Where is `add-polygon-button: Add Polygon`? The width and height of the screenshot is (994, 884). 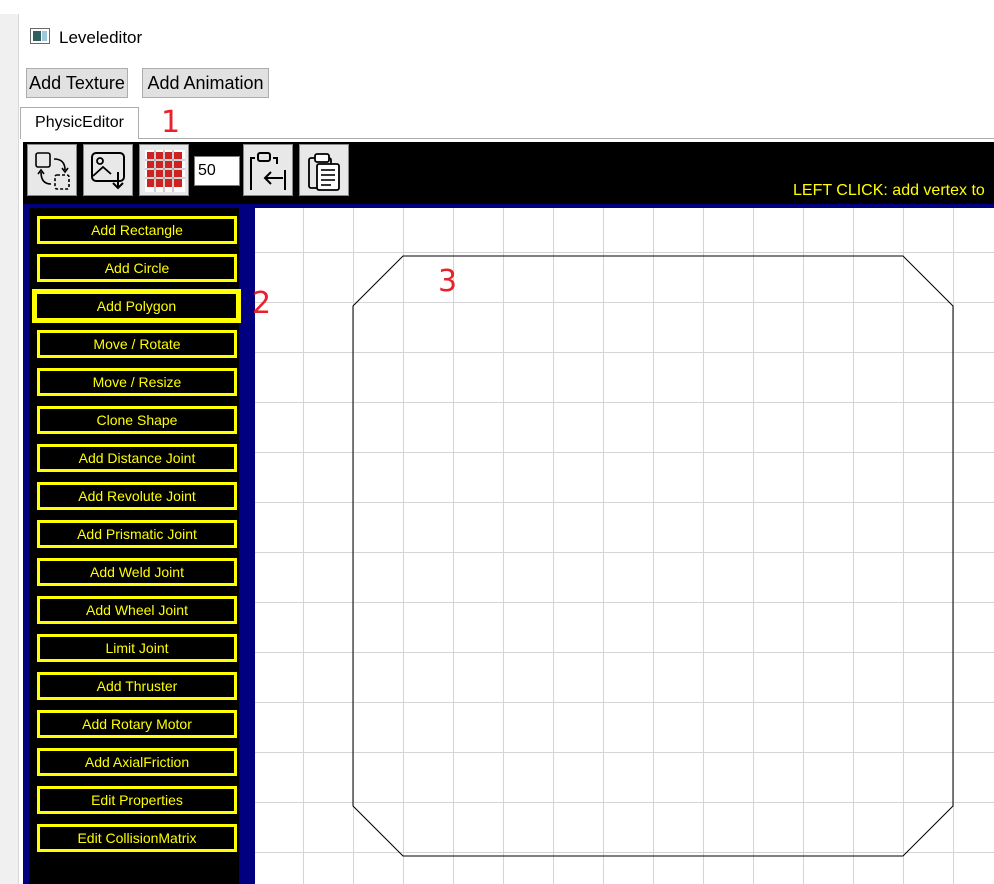
add-polygon-button: Add Polygon is located at coordinates (136, 306).